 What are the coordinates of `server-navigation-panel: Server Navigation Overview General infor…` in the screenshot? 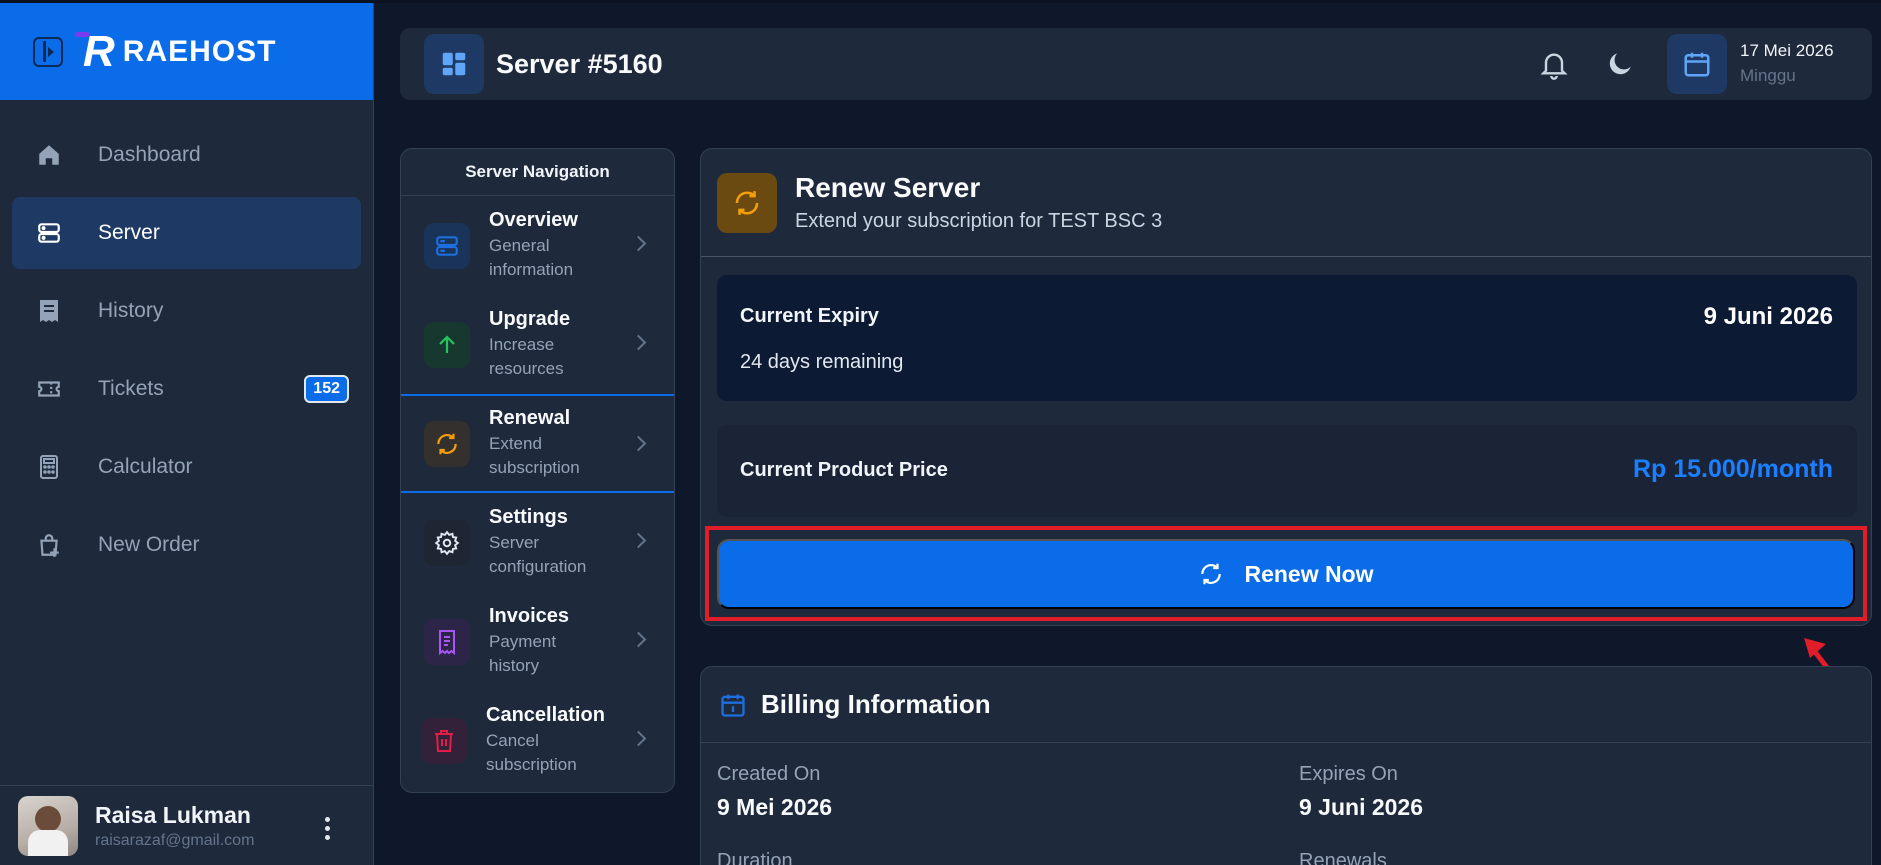 It's located at (537, 470).